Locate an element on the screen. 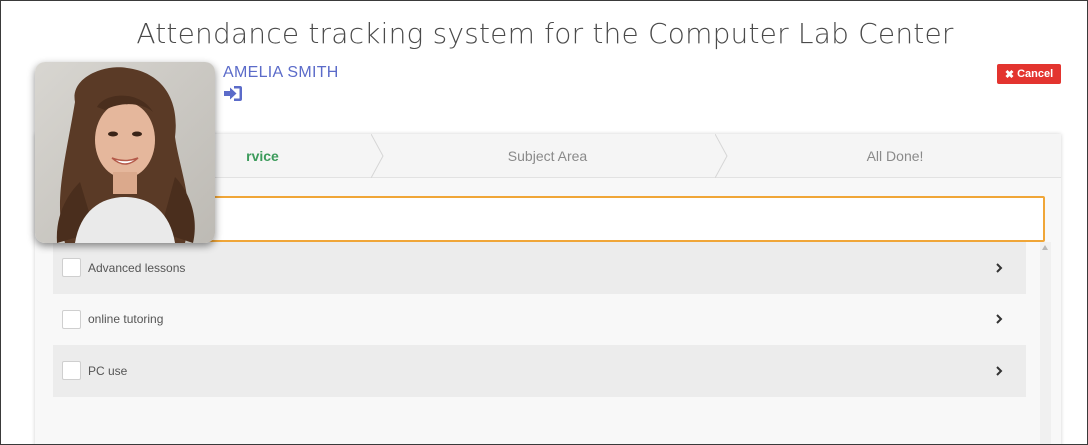  item-label: Advanced lessons is located at coordinates (137, 267).